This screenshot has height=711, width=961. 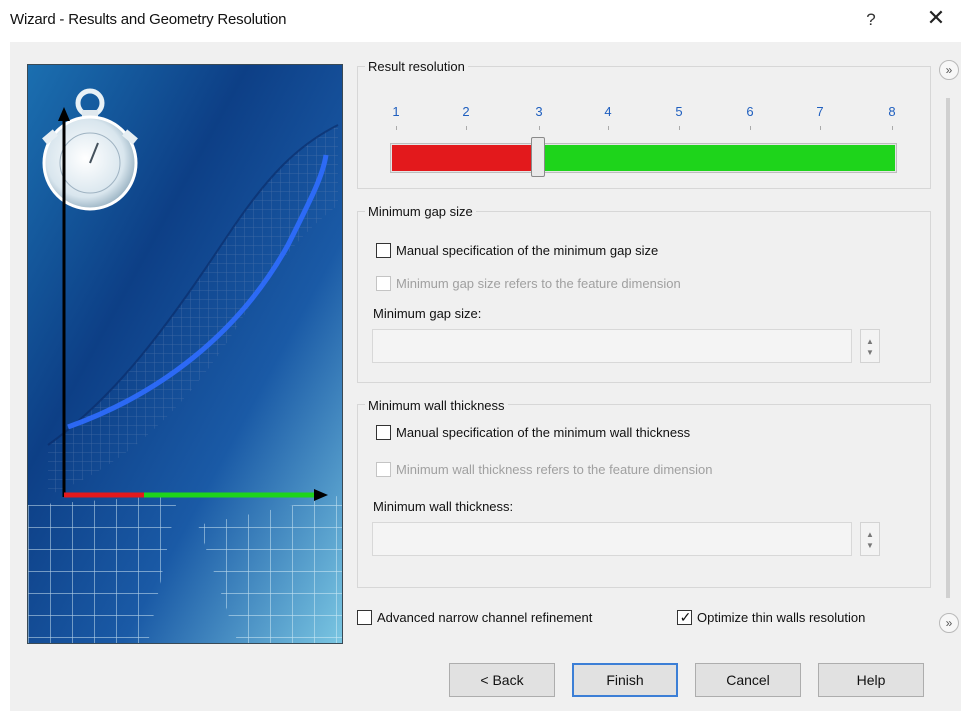 I want to click on optimize-thin-walls-label: Optimize thin walls resolution, so click(x=781, y=617).